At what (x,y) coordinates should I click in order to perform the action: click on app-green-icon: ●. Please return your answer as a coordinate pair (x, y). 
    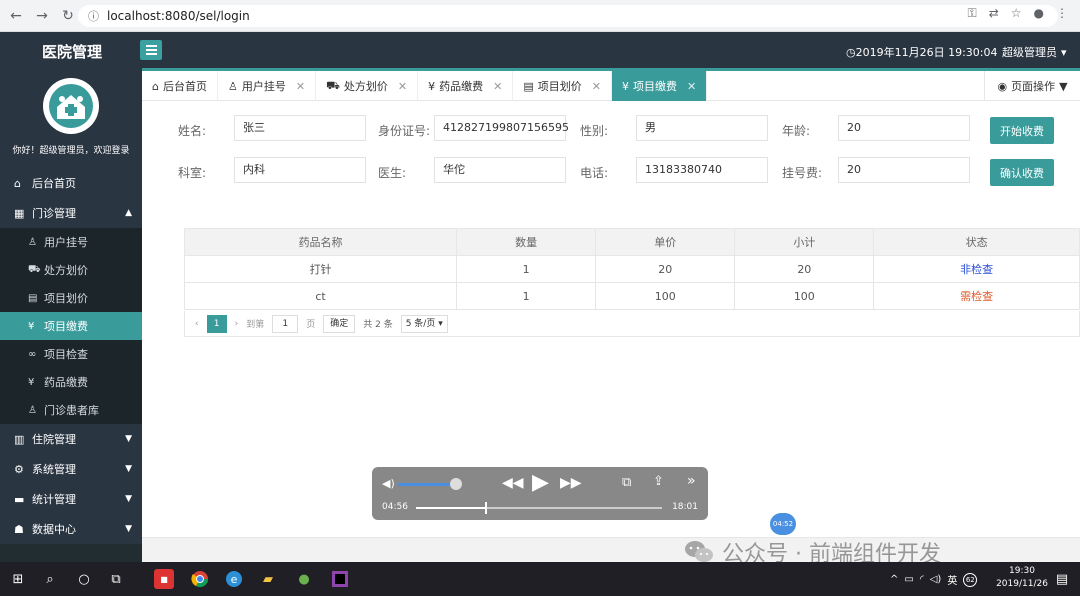
    Looking at the image, I should click on (304, 579).